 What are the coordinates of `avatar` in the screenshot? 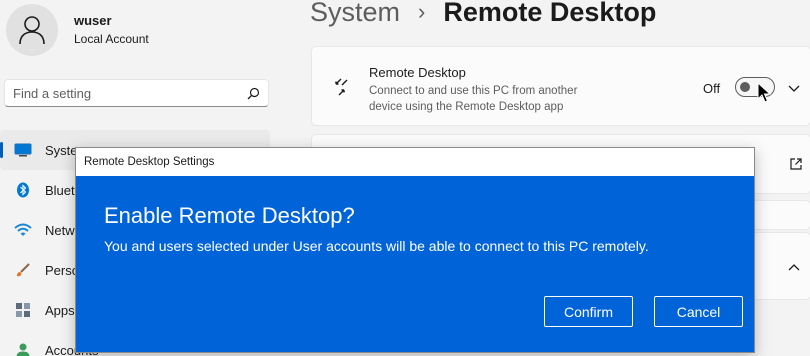 It's located at (32, 30).